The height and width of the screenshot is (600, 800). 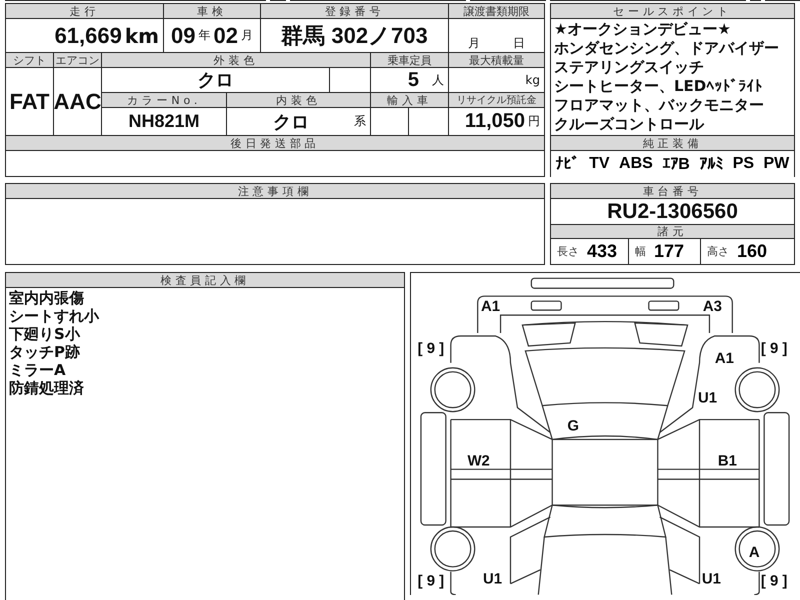 I want to click on column-header: 輸入車, so click(x=409, y=100).